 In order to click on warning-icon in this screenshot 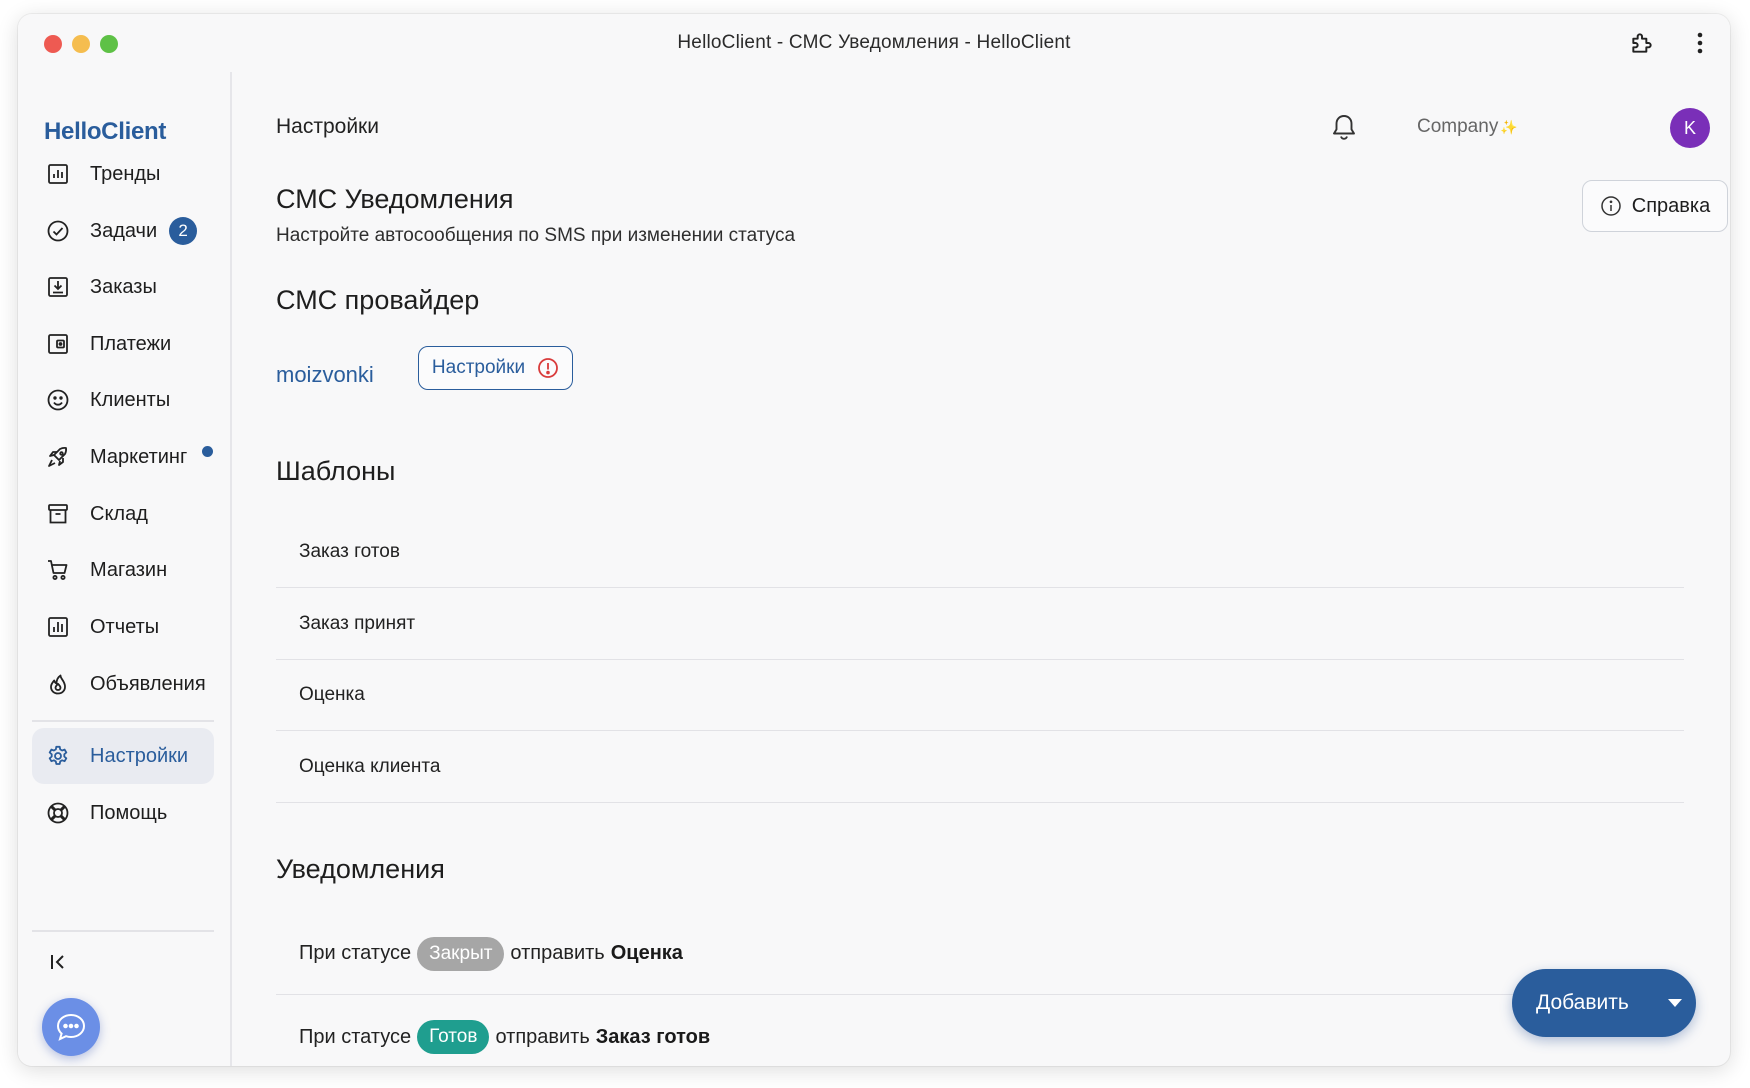, I will do `click(548, 368)`.